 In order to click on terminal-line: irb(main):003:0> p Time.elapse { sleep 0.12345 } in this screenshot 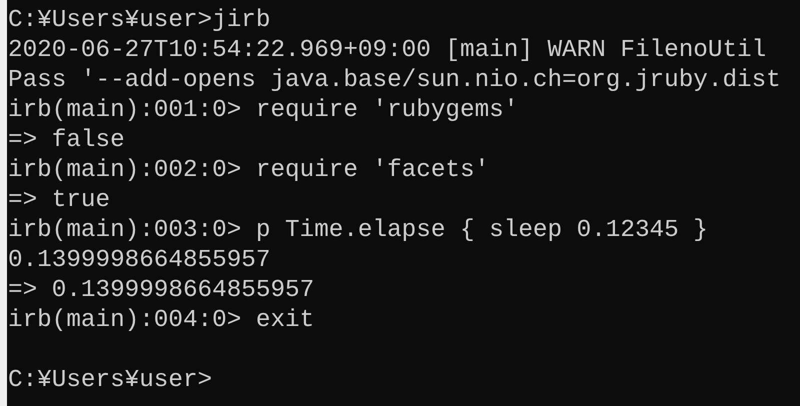, I will do `click(358, 231)`.